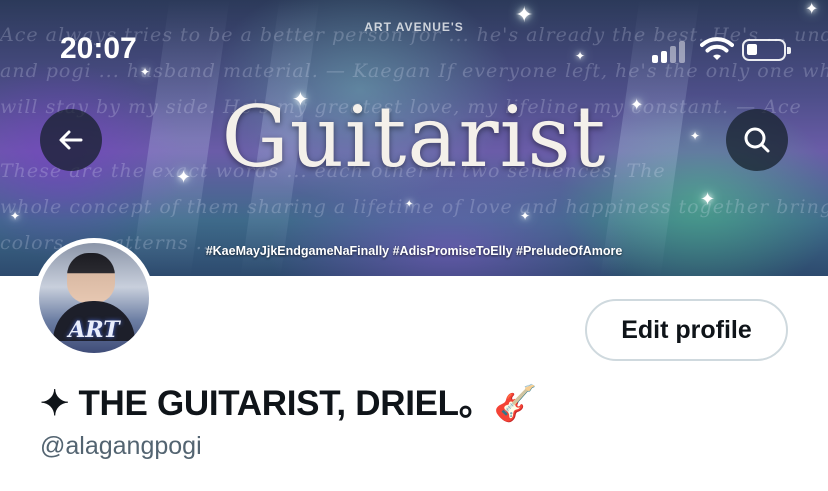  I want to click on avatar-image: ART, so click(94, 298).